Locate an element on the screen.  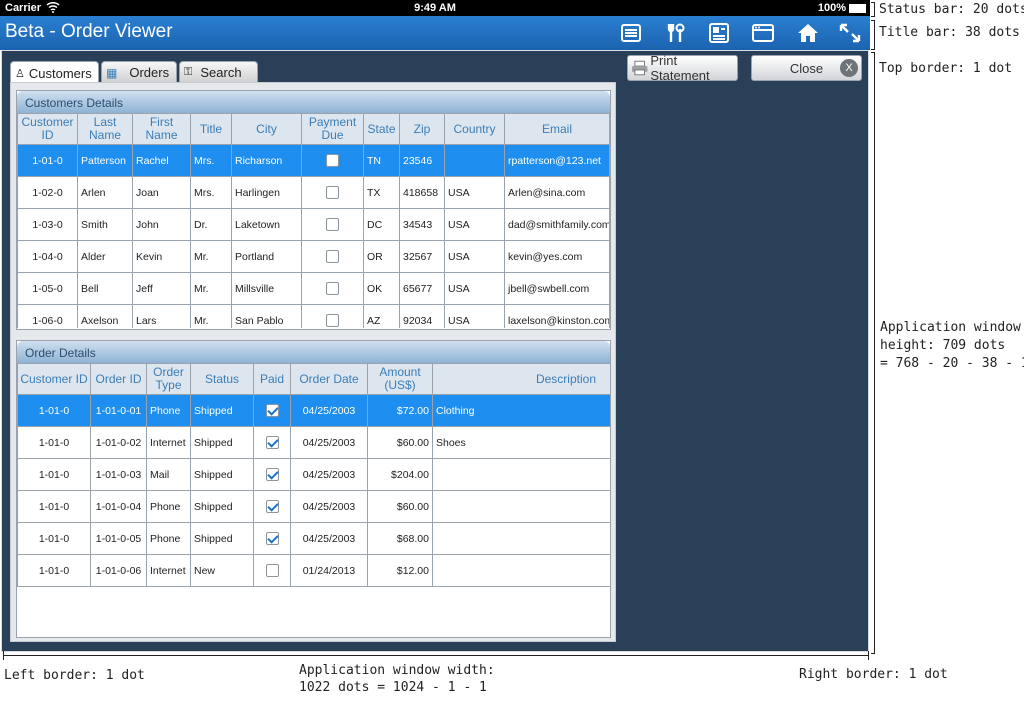
customer-cell-id: 1-06-0 is located at coordinates (47, 316).